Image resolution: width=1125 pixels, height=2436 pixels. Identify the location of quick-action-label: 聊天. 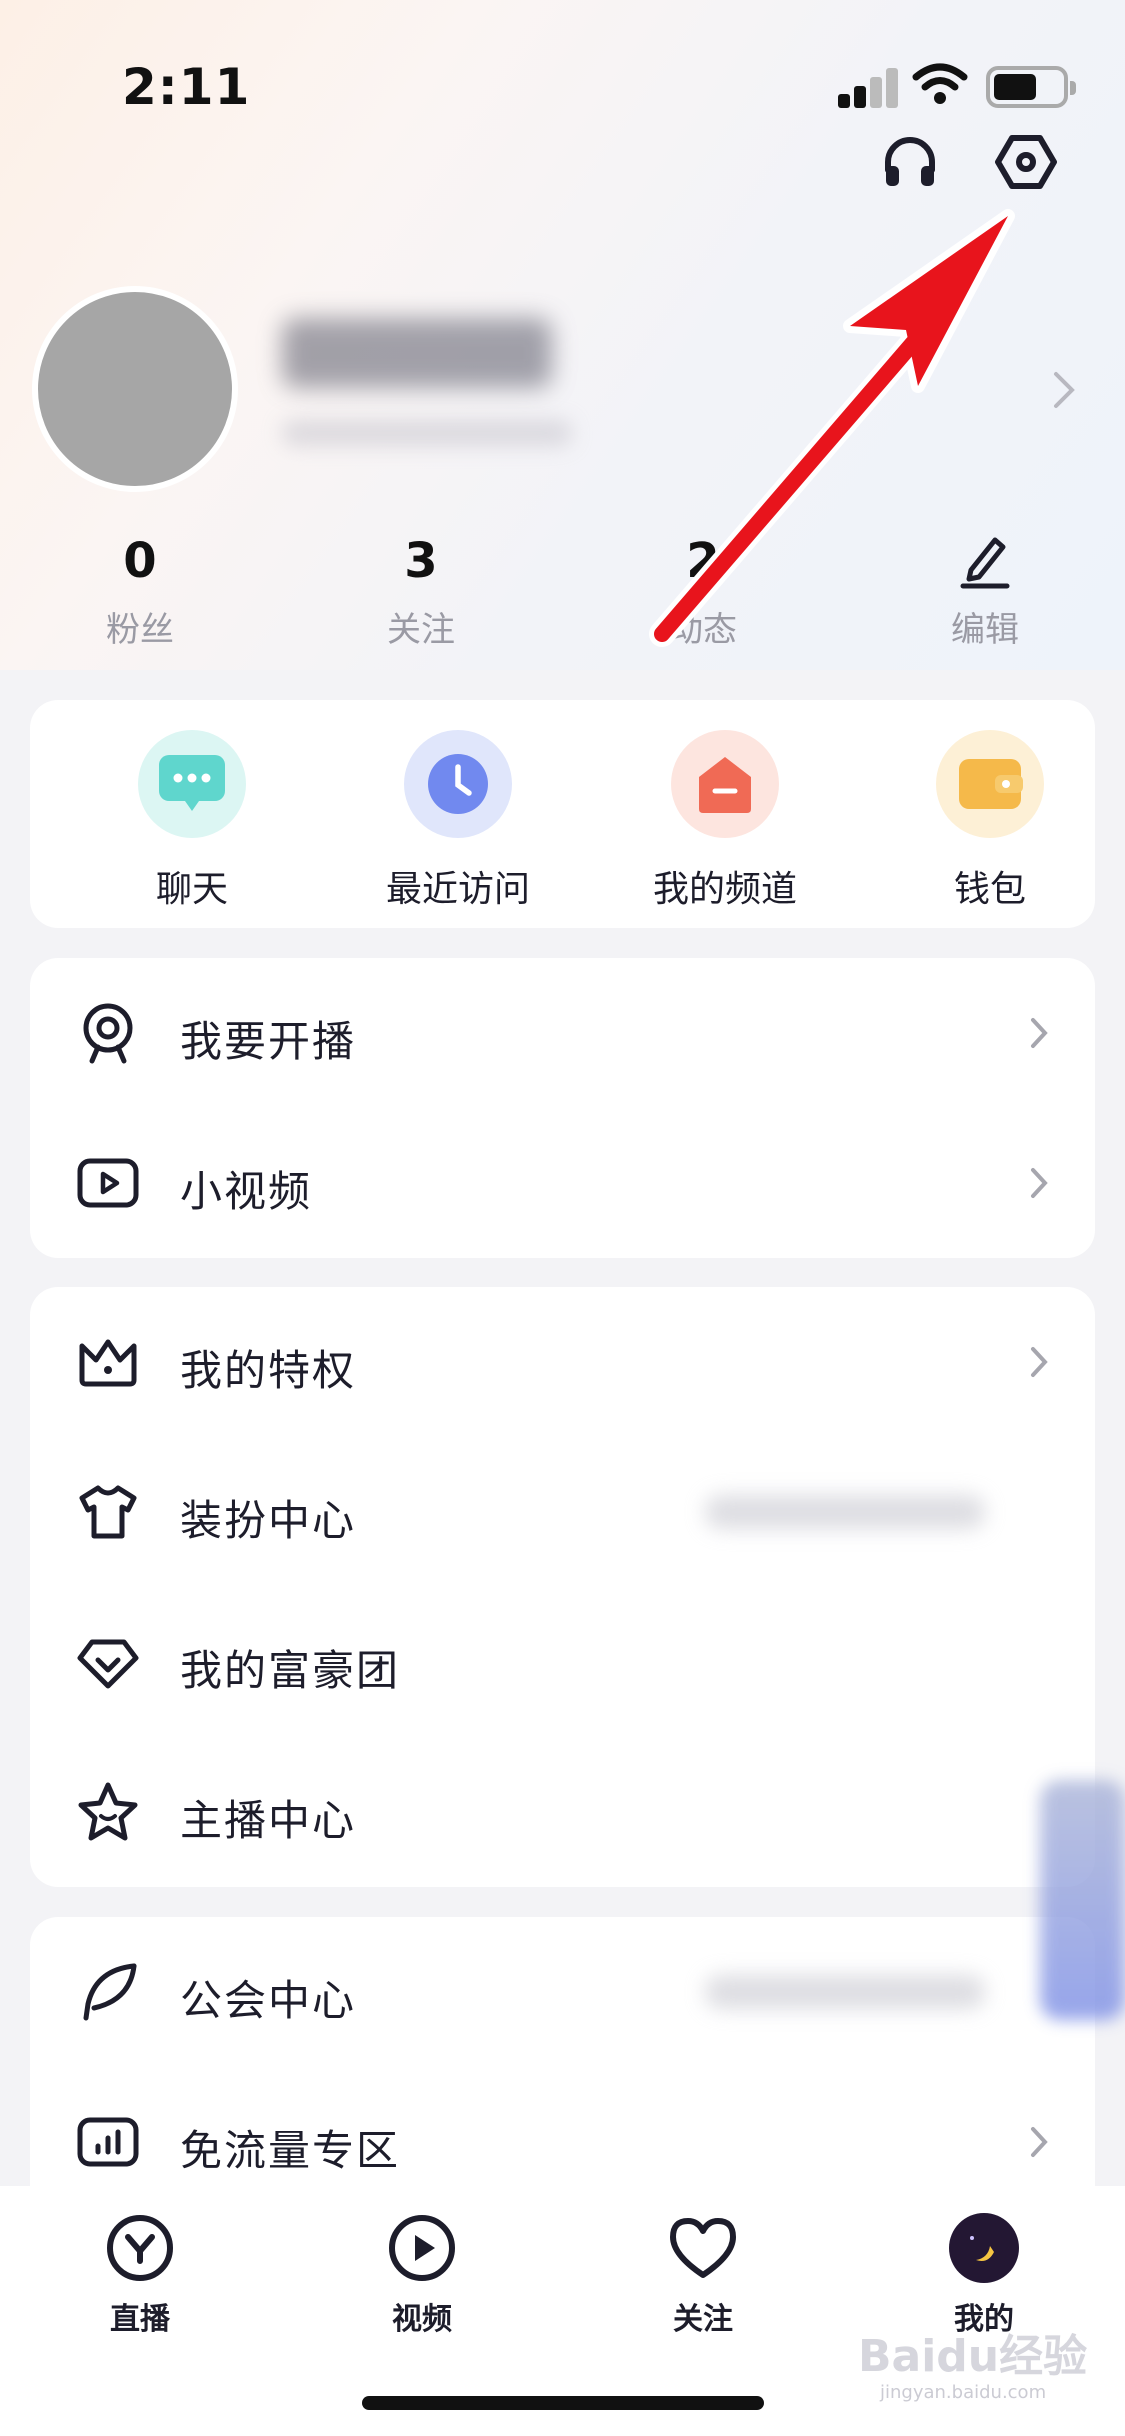
(191, 889).